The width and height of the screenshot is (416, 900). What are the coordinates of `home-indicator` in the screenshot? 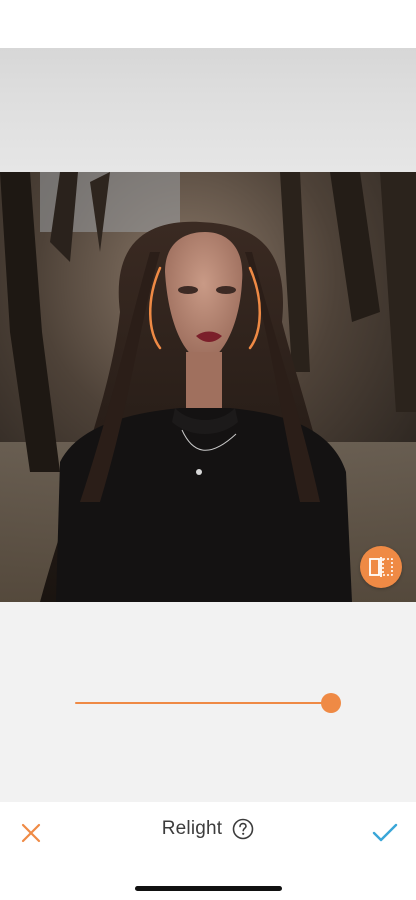 It's located at (208, 888).